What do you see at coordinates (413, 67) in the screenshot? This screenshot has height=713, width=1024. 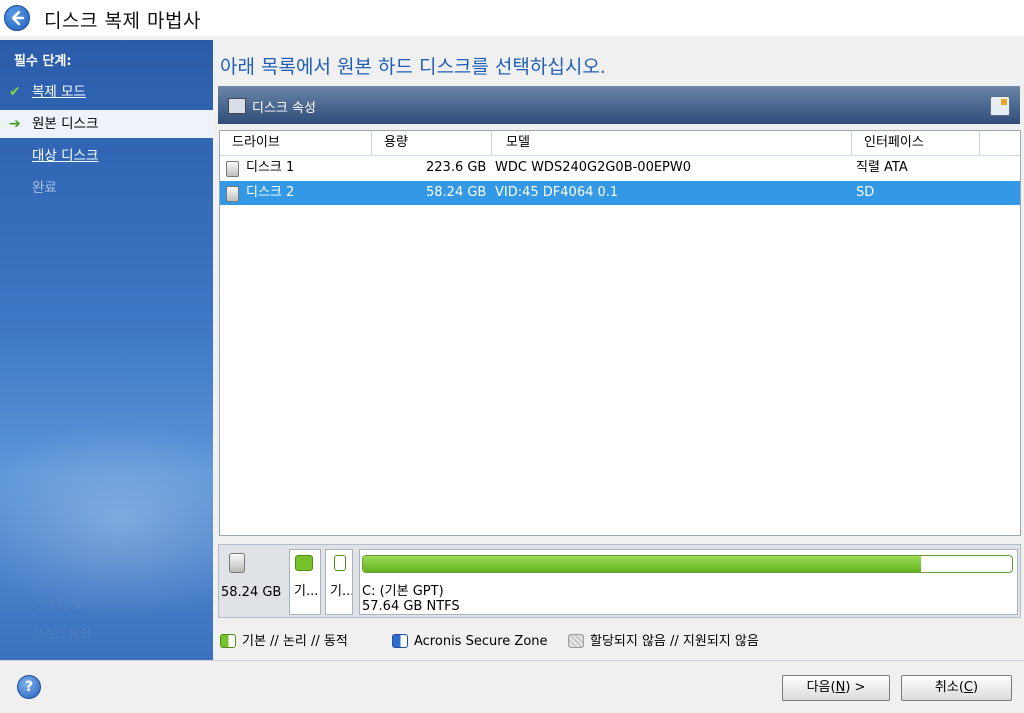 I see `page-heading: 아래 목록에서 원본 하드 디스크를 선택하십시오.` at bounding box center [413, 67].